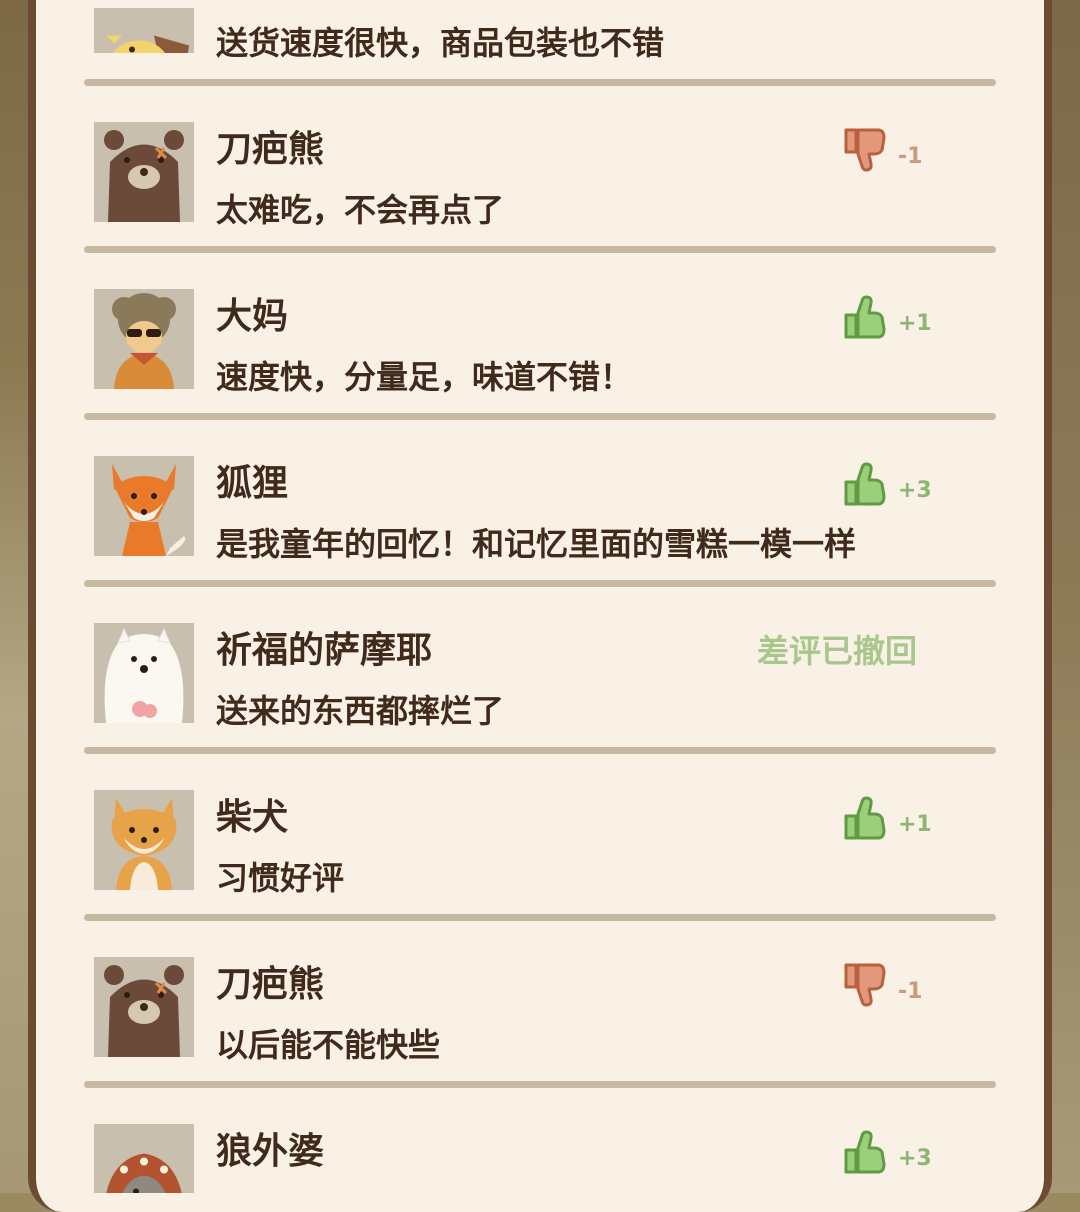  I want to click on reviewer-name: 祈福的萨摩耶, so click(324, 650).